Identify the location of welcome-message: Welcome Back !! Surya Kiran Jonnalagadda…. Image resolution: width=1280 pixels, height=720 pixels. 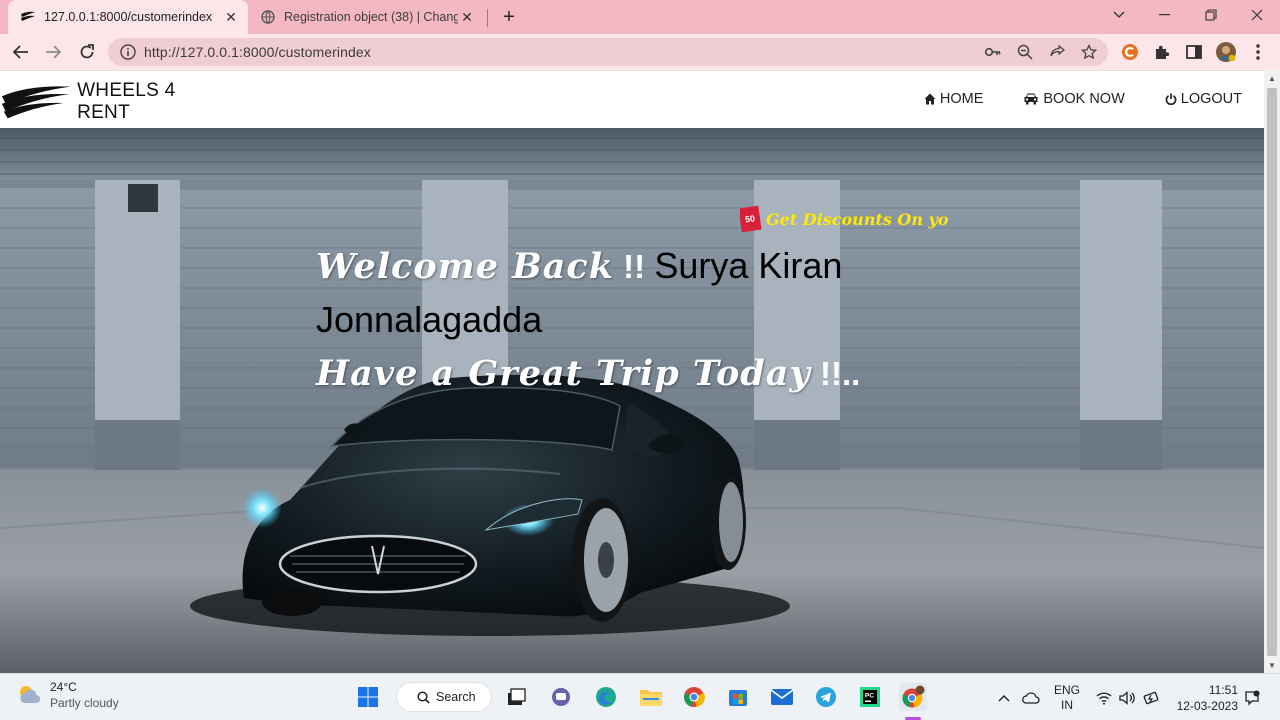
(616, 323).